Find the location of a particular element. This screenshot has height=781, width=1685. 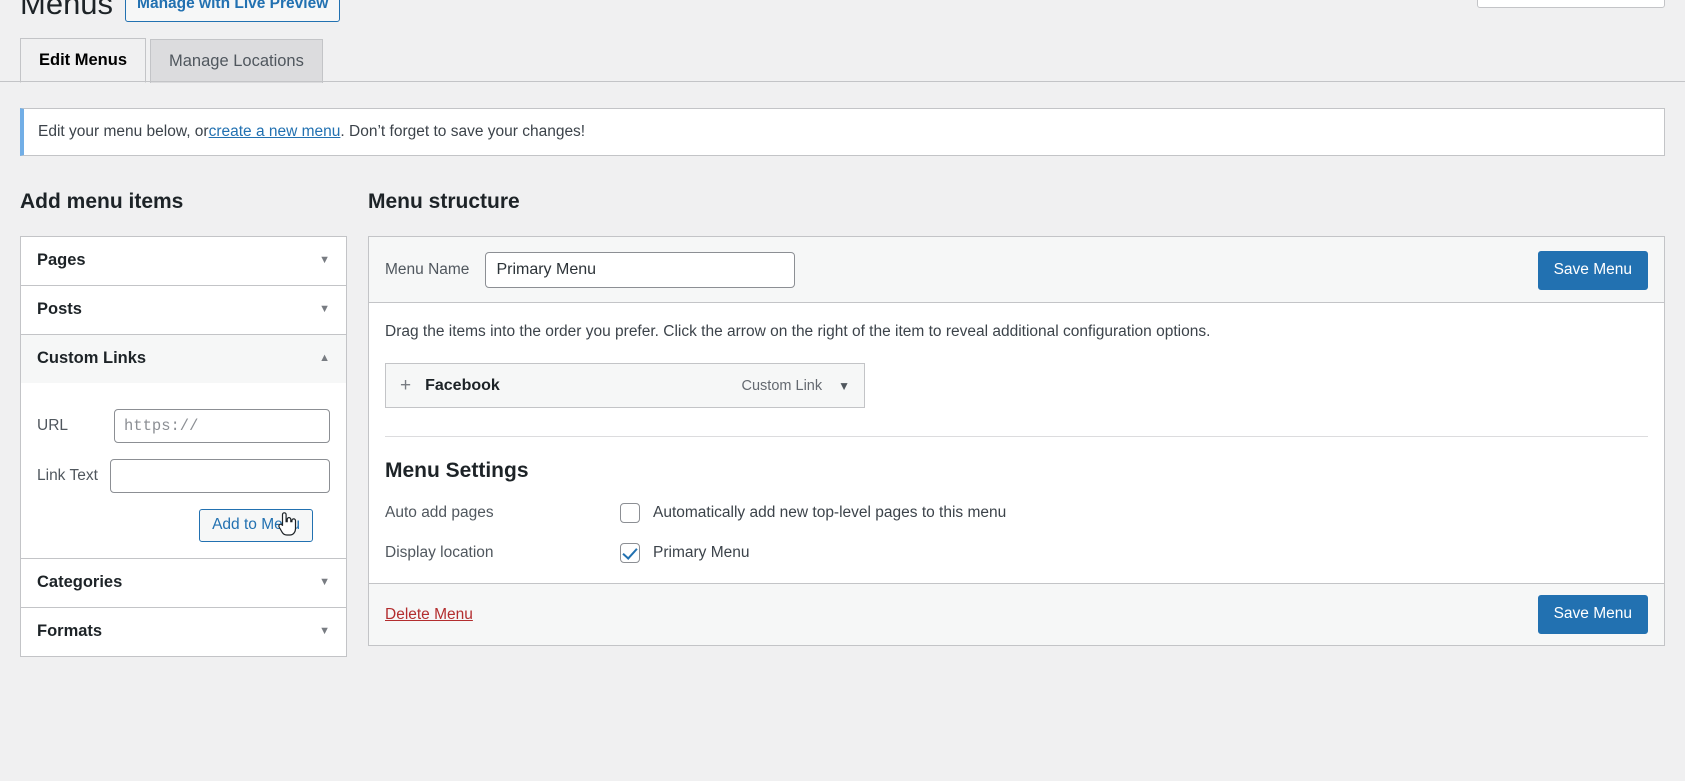

accordion-header-formats: Formats ▼ is located at coordinates (183, 632).